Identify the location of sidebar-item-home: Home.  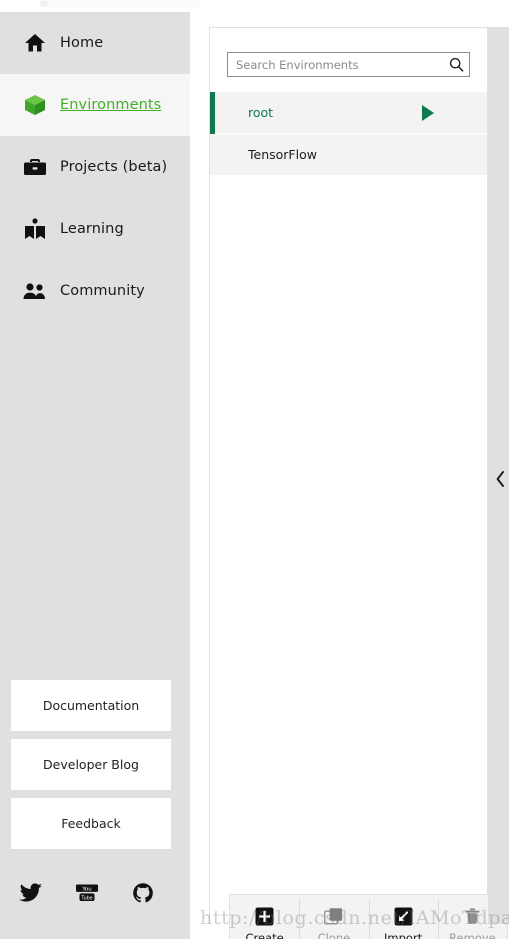
(95, 43).